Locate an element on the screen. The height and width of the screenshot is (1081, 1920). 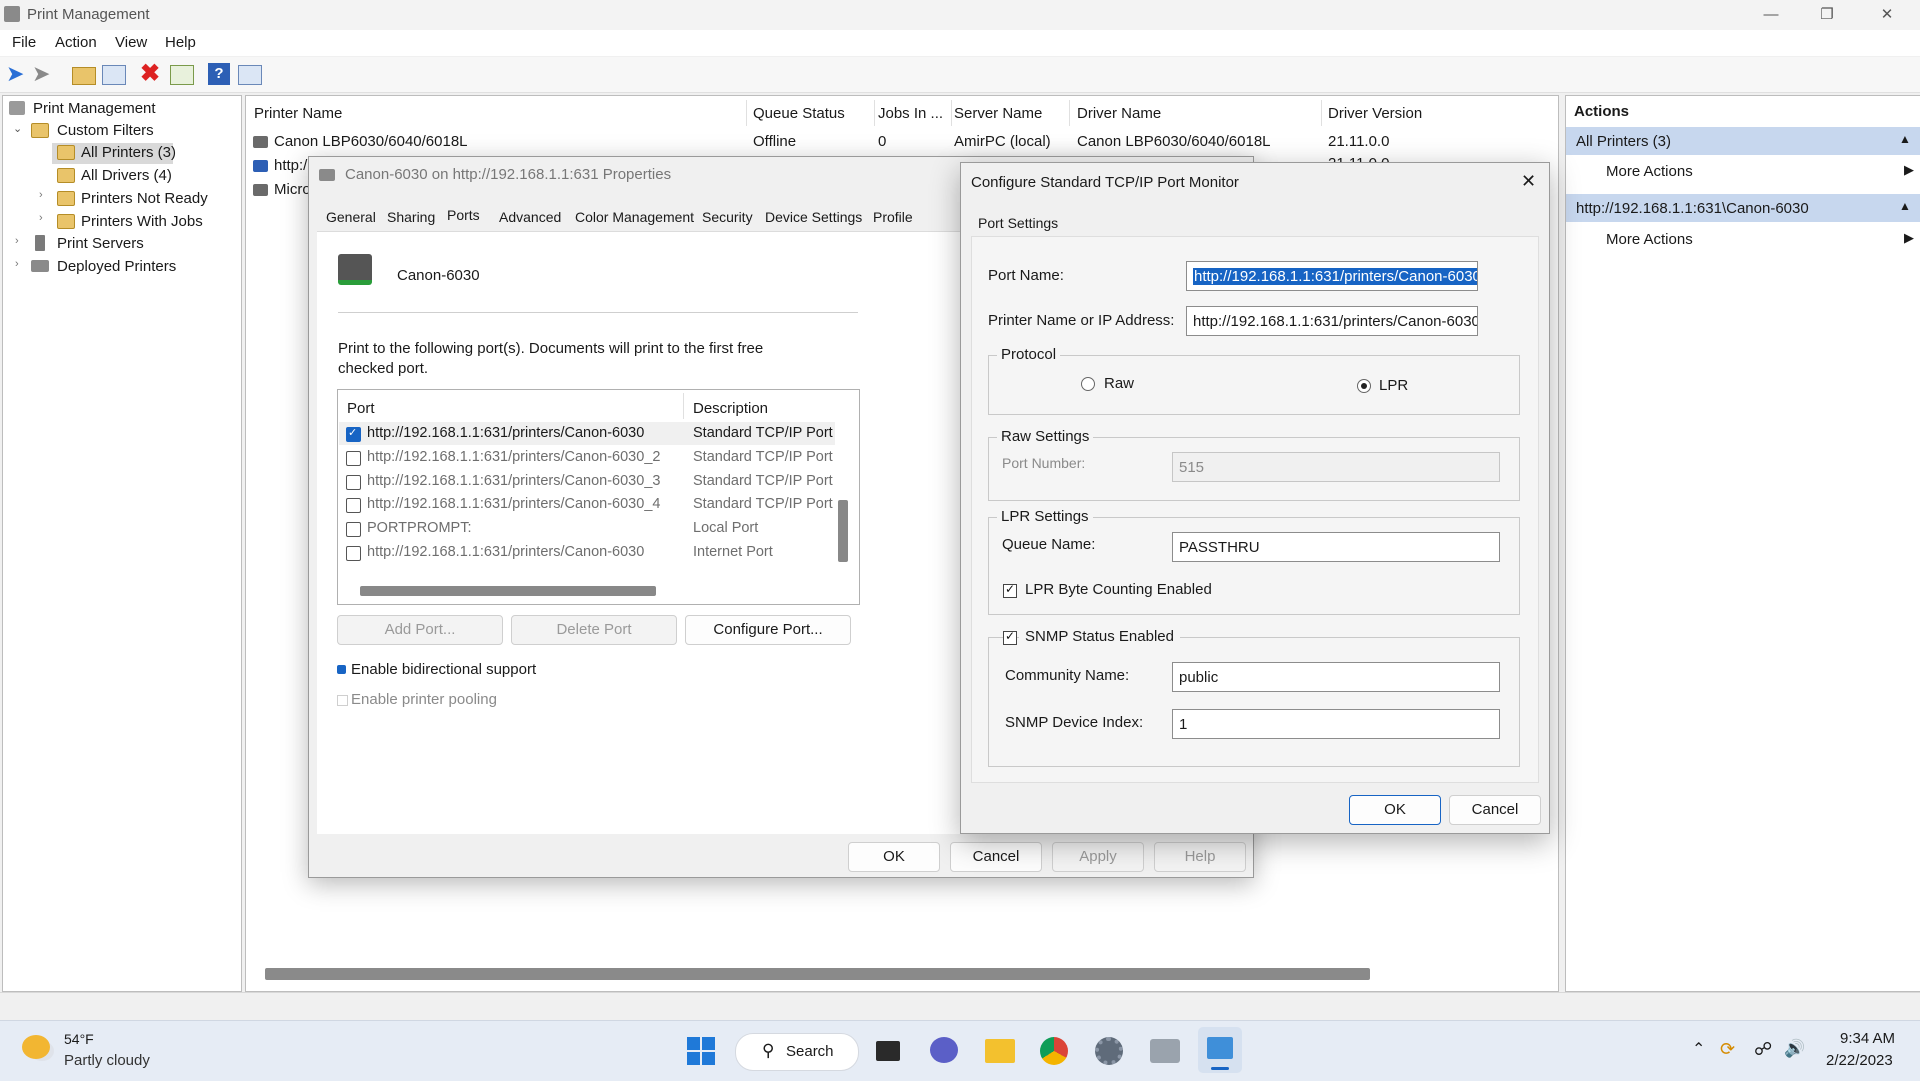
globe-icon: ☍ is located at coordinates (1763, 1049).